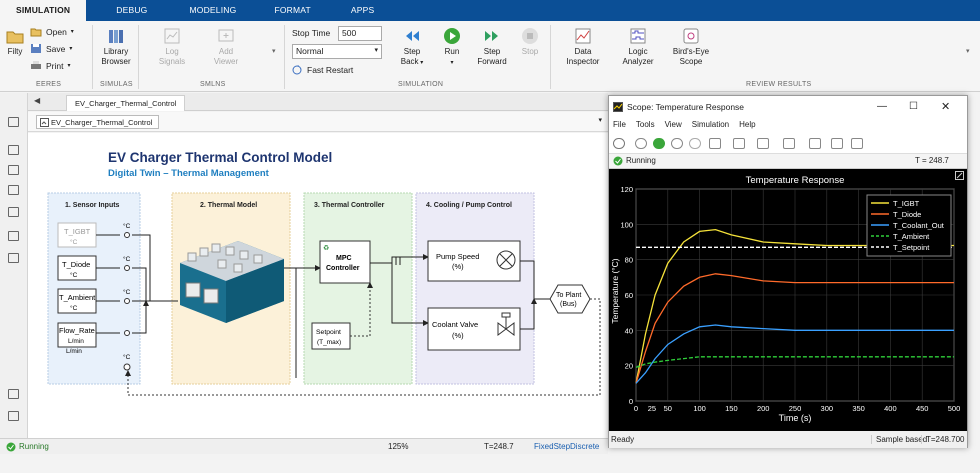 The height and width of the screenshot is (473, 980). Describe the element at coordinates (297, 70) in the screenshot. I see `fast-restart-icon` at that location.